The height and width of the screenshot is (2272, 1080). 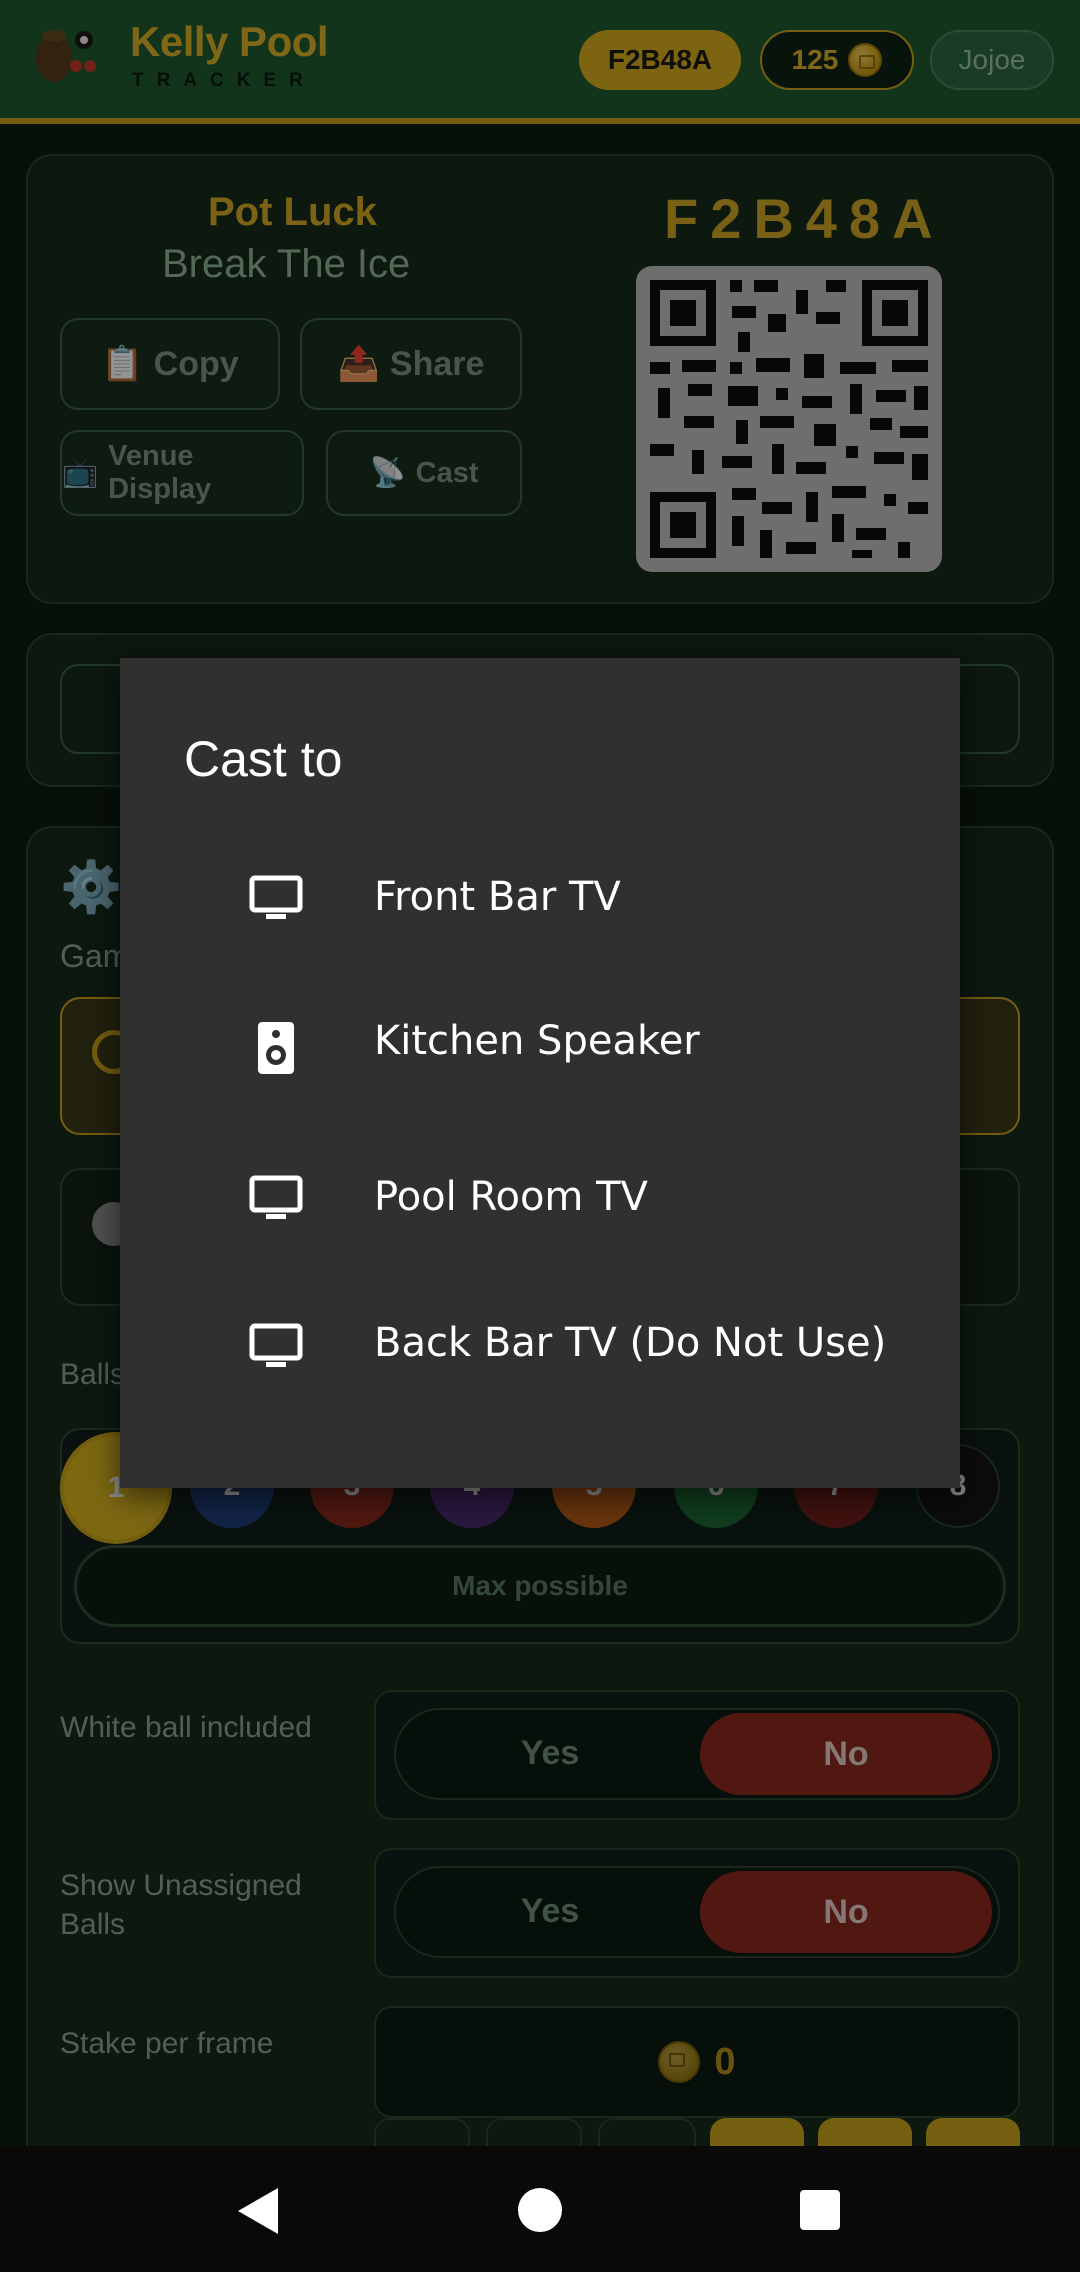 I want to click on cast-device-pool-room-tv: Pool Room TV, so click(x=540, y=1198).